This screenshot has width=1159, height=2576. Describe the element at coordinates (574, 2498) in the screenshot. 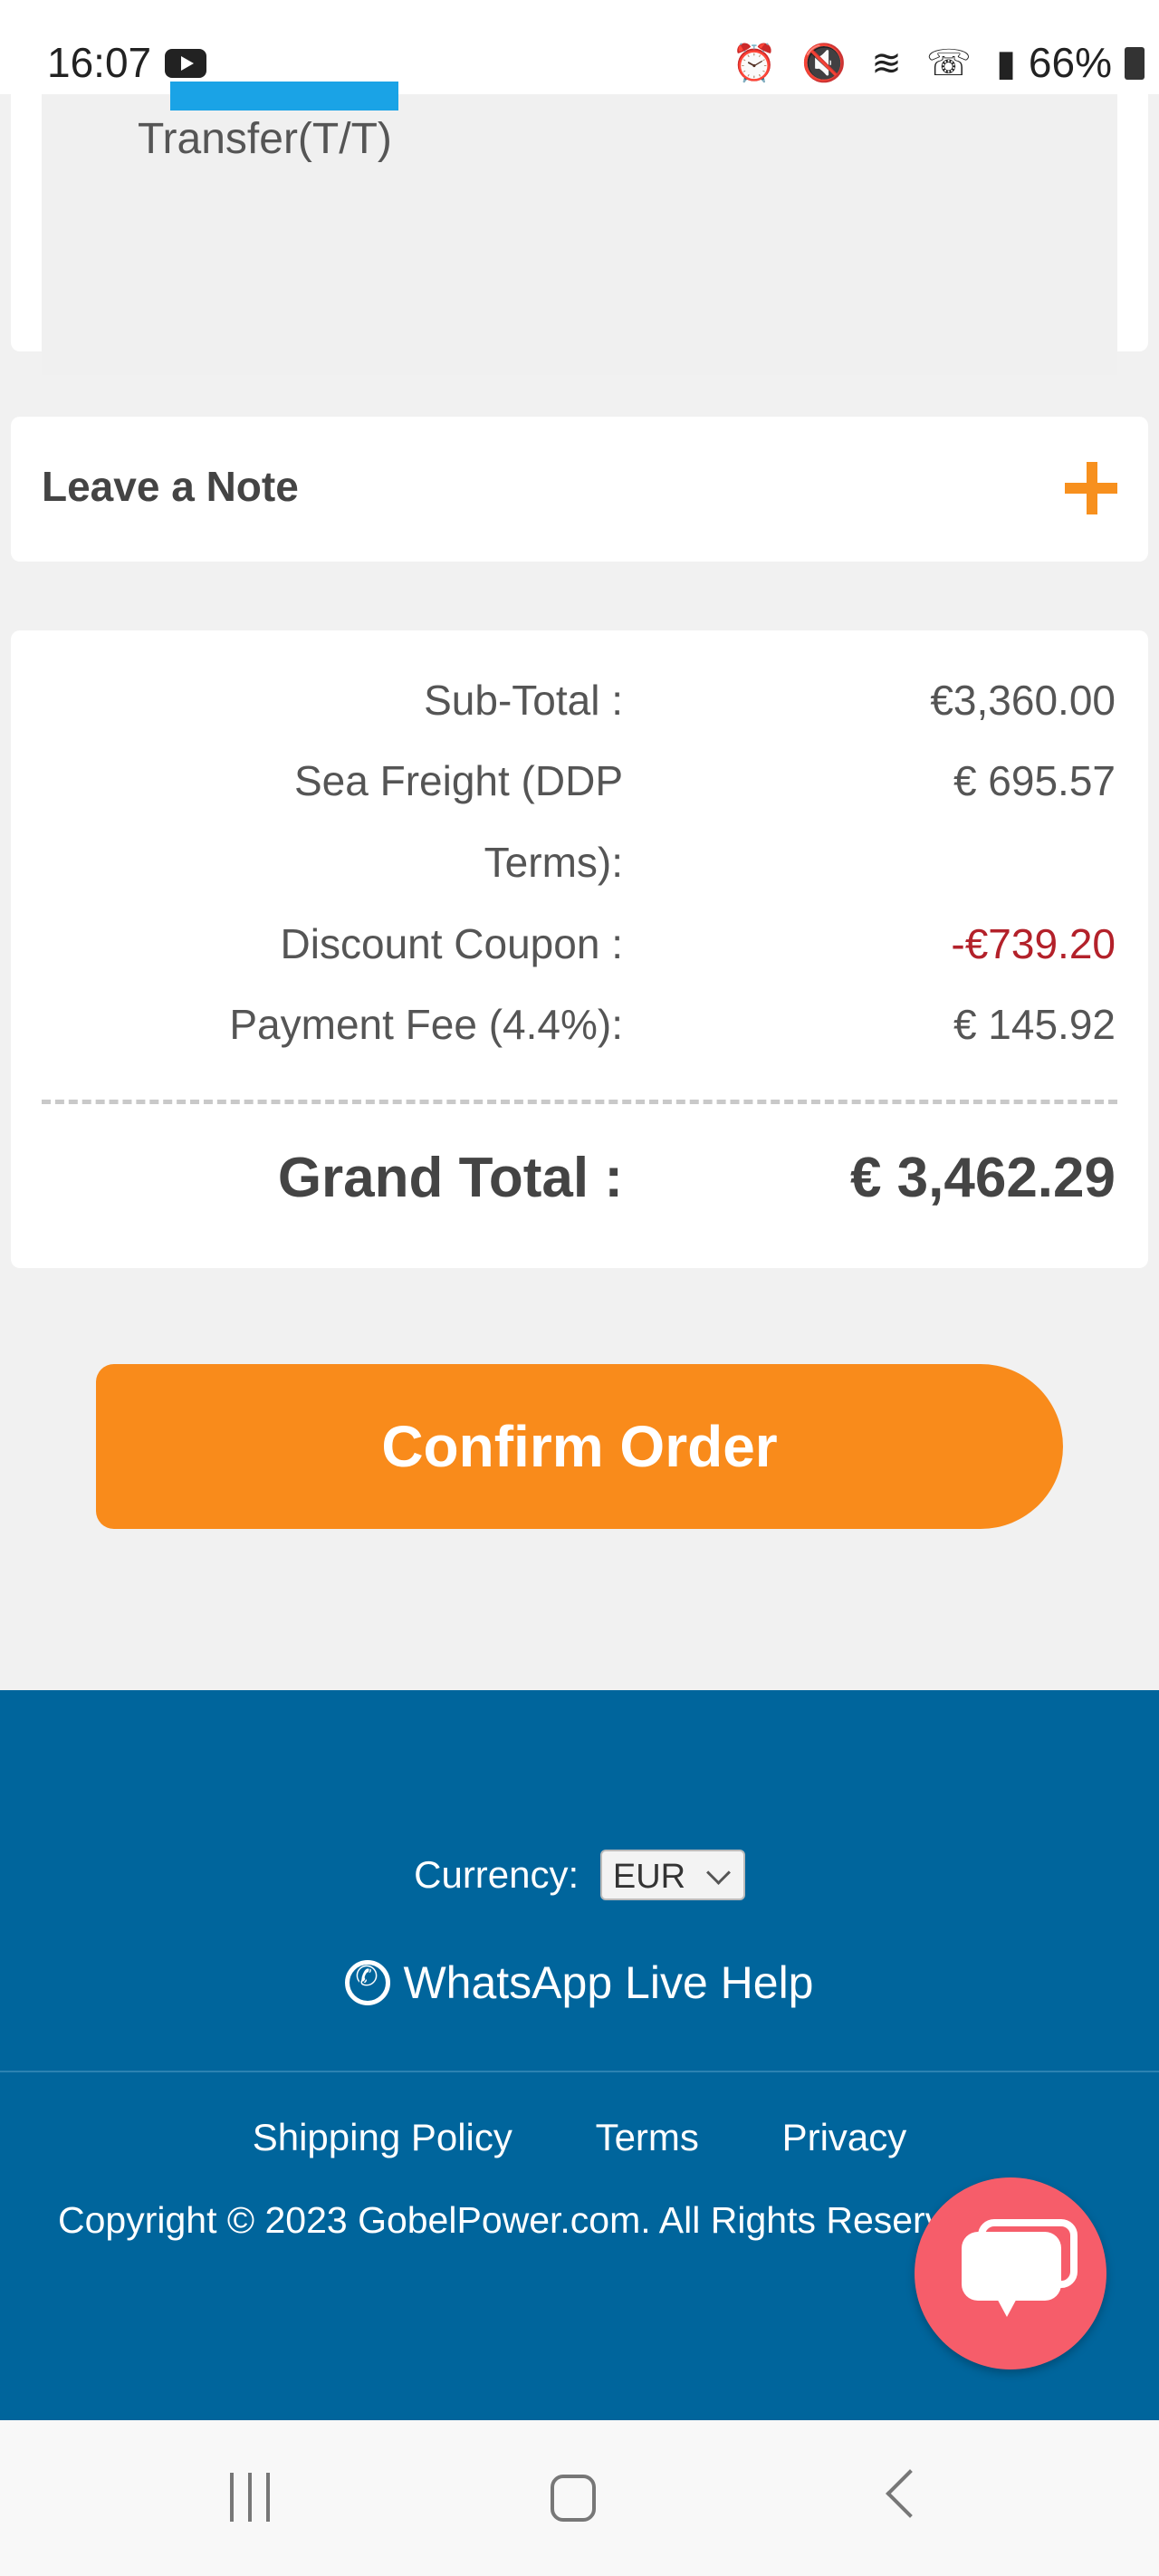

I see `home-icon` at that location.